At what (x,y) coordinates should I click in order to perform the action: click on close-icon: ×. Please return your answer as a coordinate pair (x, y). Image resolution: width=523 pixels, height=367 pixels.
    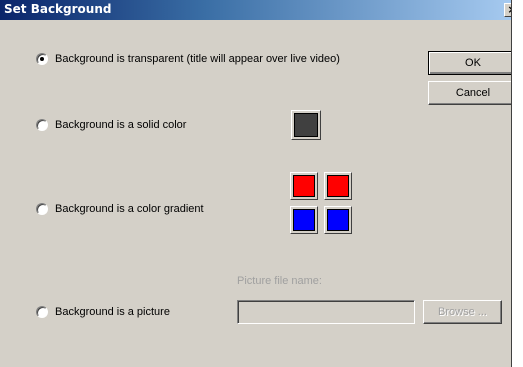
    Looking at the image, I should click on (509, 9).